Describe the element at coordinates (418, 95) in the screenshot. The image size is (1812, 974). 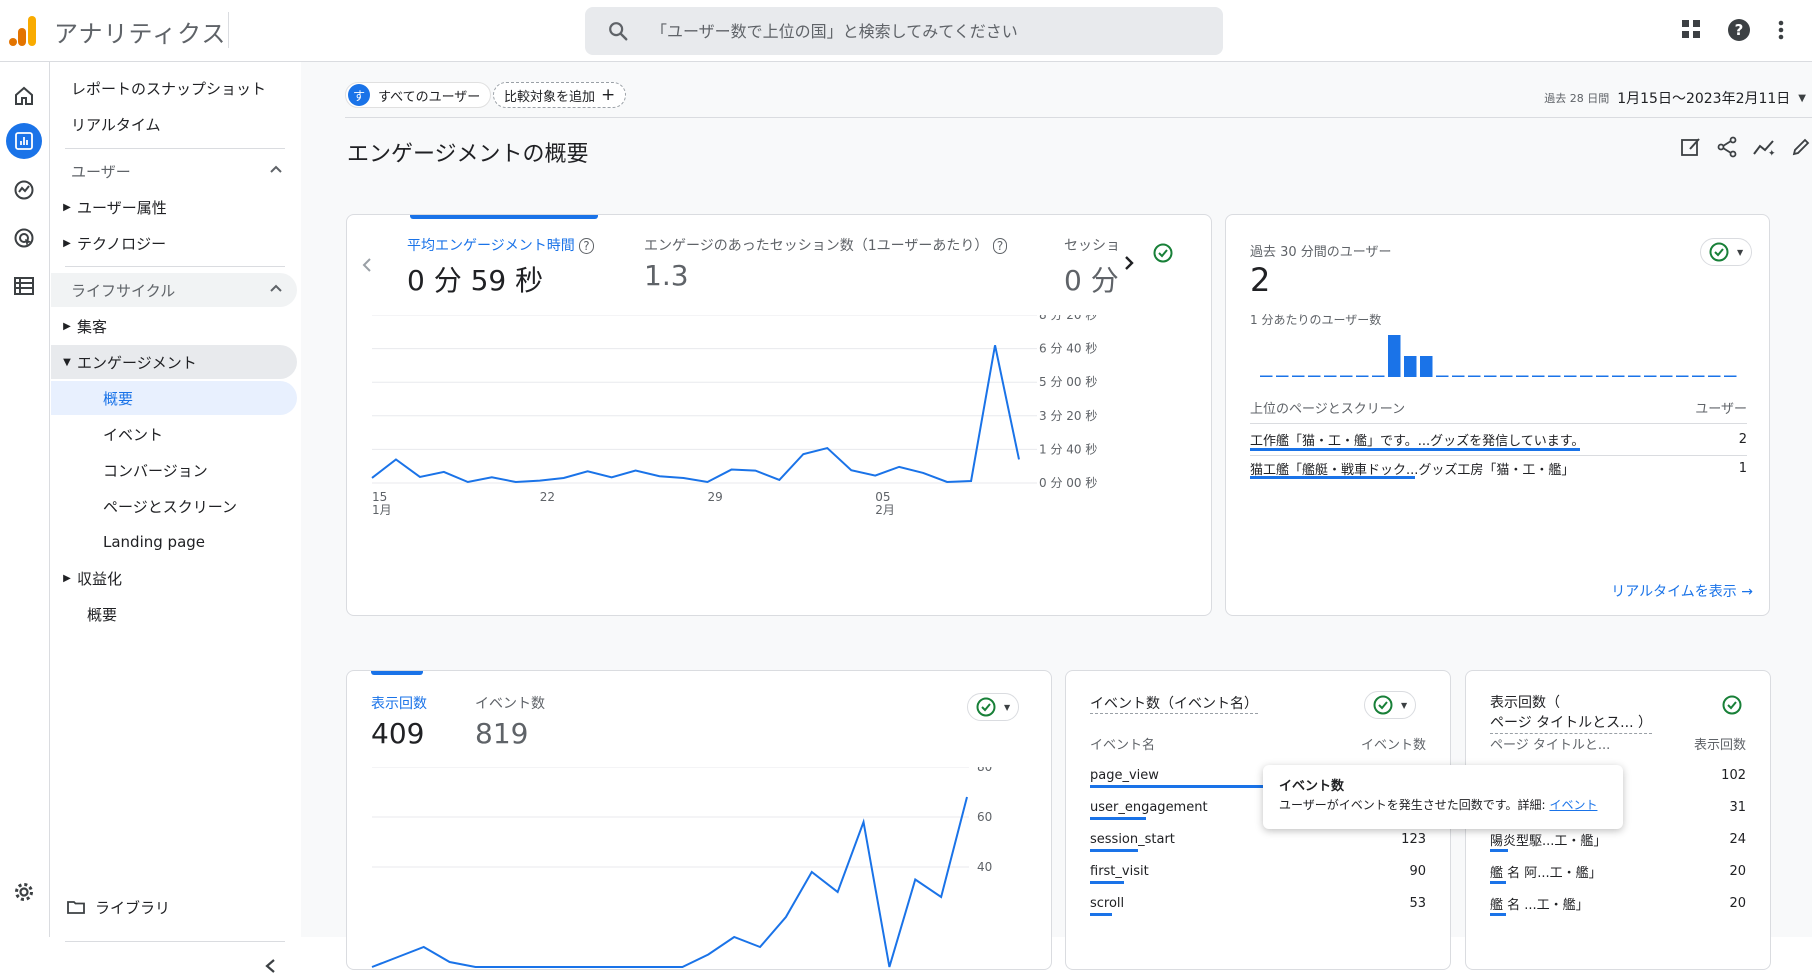
I see `segment-chip: す すべてのユーザー` at that location.